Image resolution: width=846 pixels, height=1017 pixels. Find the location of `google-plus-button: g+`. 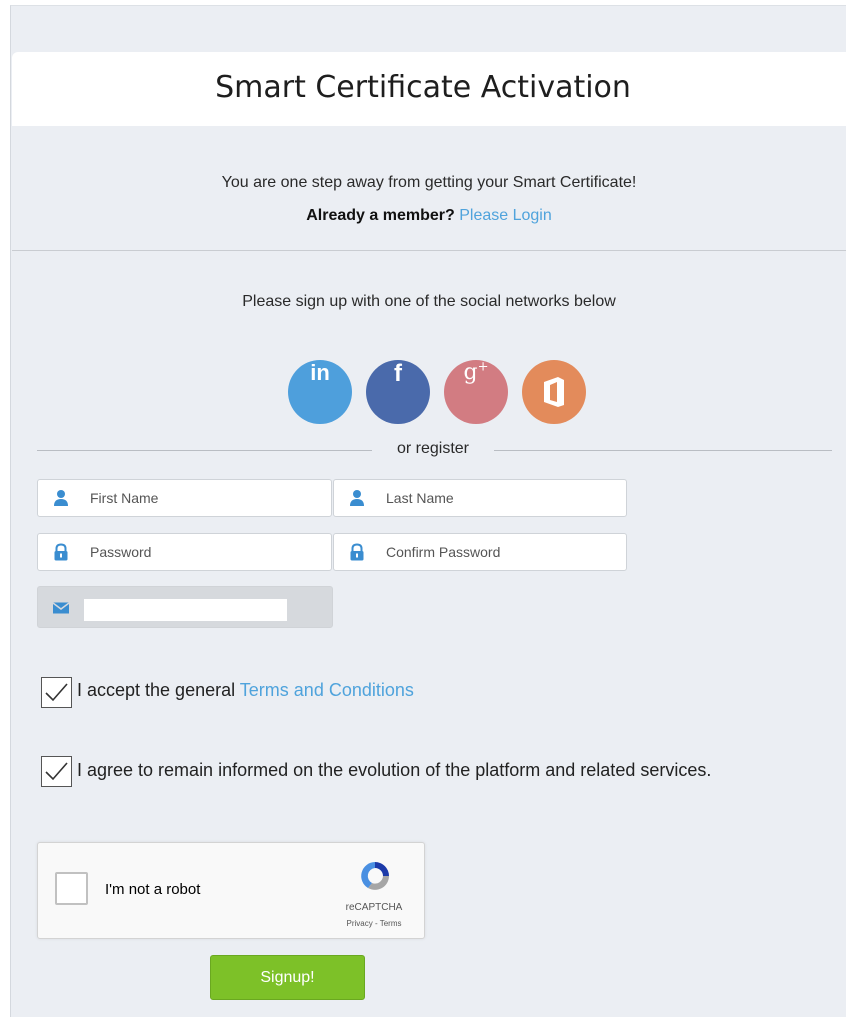

google-plus-button: g+ is located at coordinates (476, 392).